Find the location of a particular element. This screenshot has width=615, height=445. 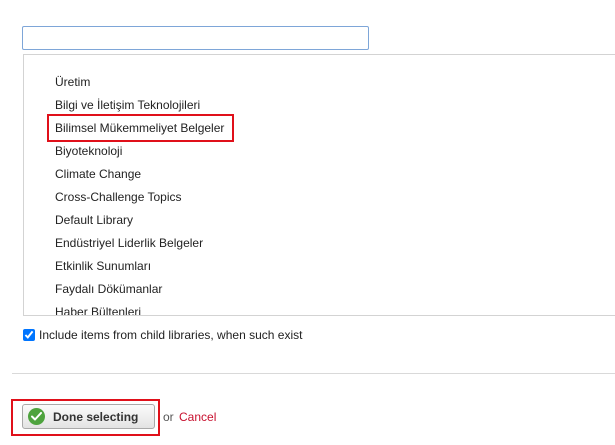

library-item-climate-change: Climate Change is located at coordinates (98, 174).